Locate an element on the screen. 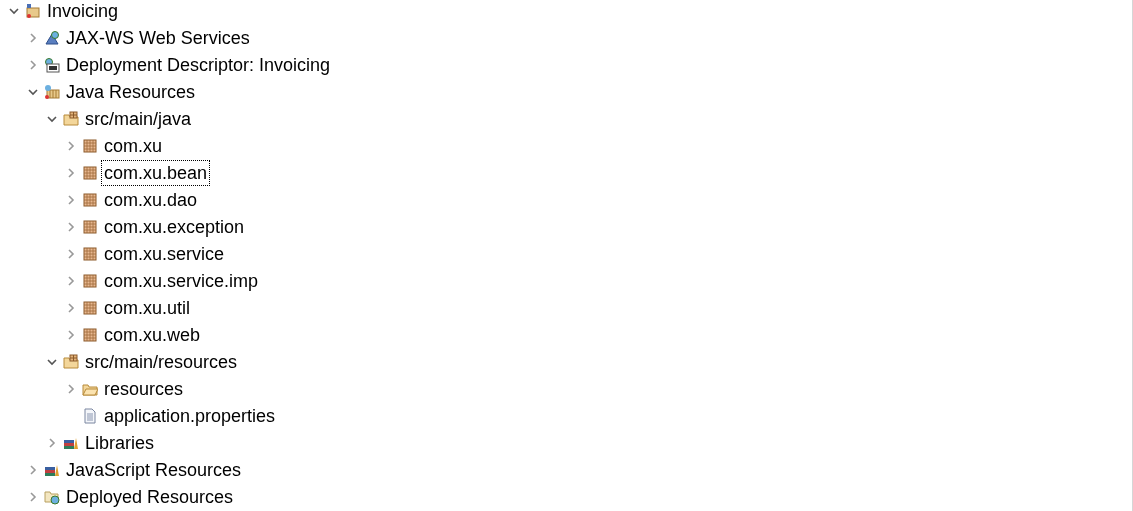  tree-item: Invoicing is located at coordinates (83, 12).